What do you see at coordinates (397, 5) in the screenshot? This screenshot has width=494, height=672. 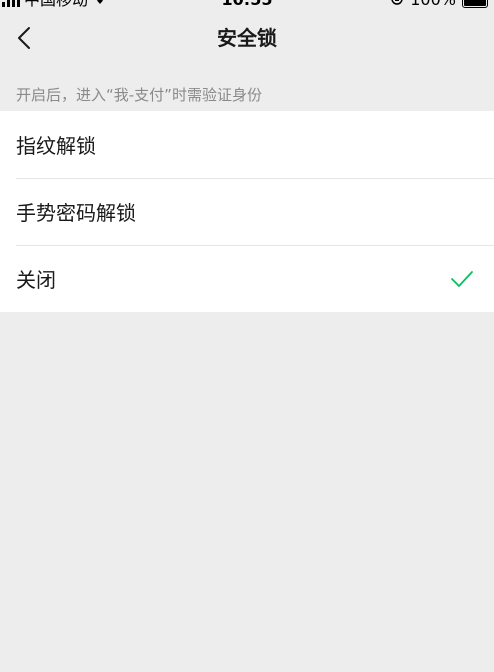 I see `orientation-lock-icon` at bounding box center [397, 5].